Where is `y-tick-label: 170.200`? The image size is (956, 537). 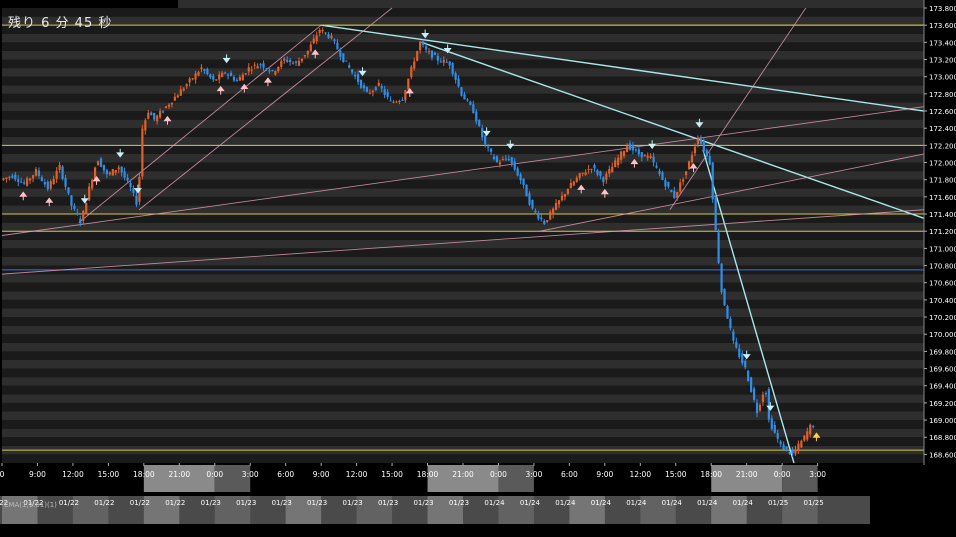
y-tick-label: 170.200 is located at coordinates (942, 318).